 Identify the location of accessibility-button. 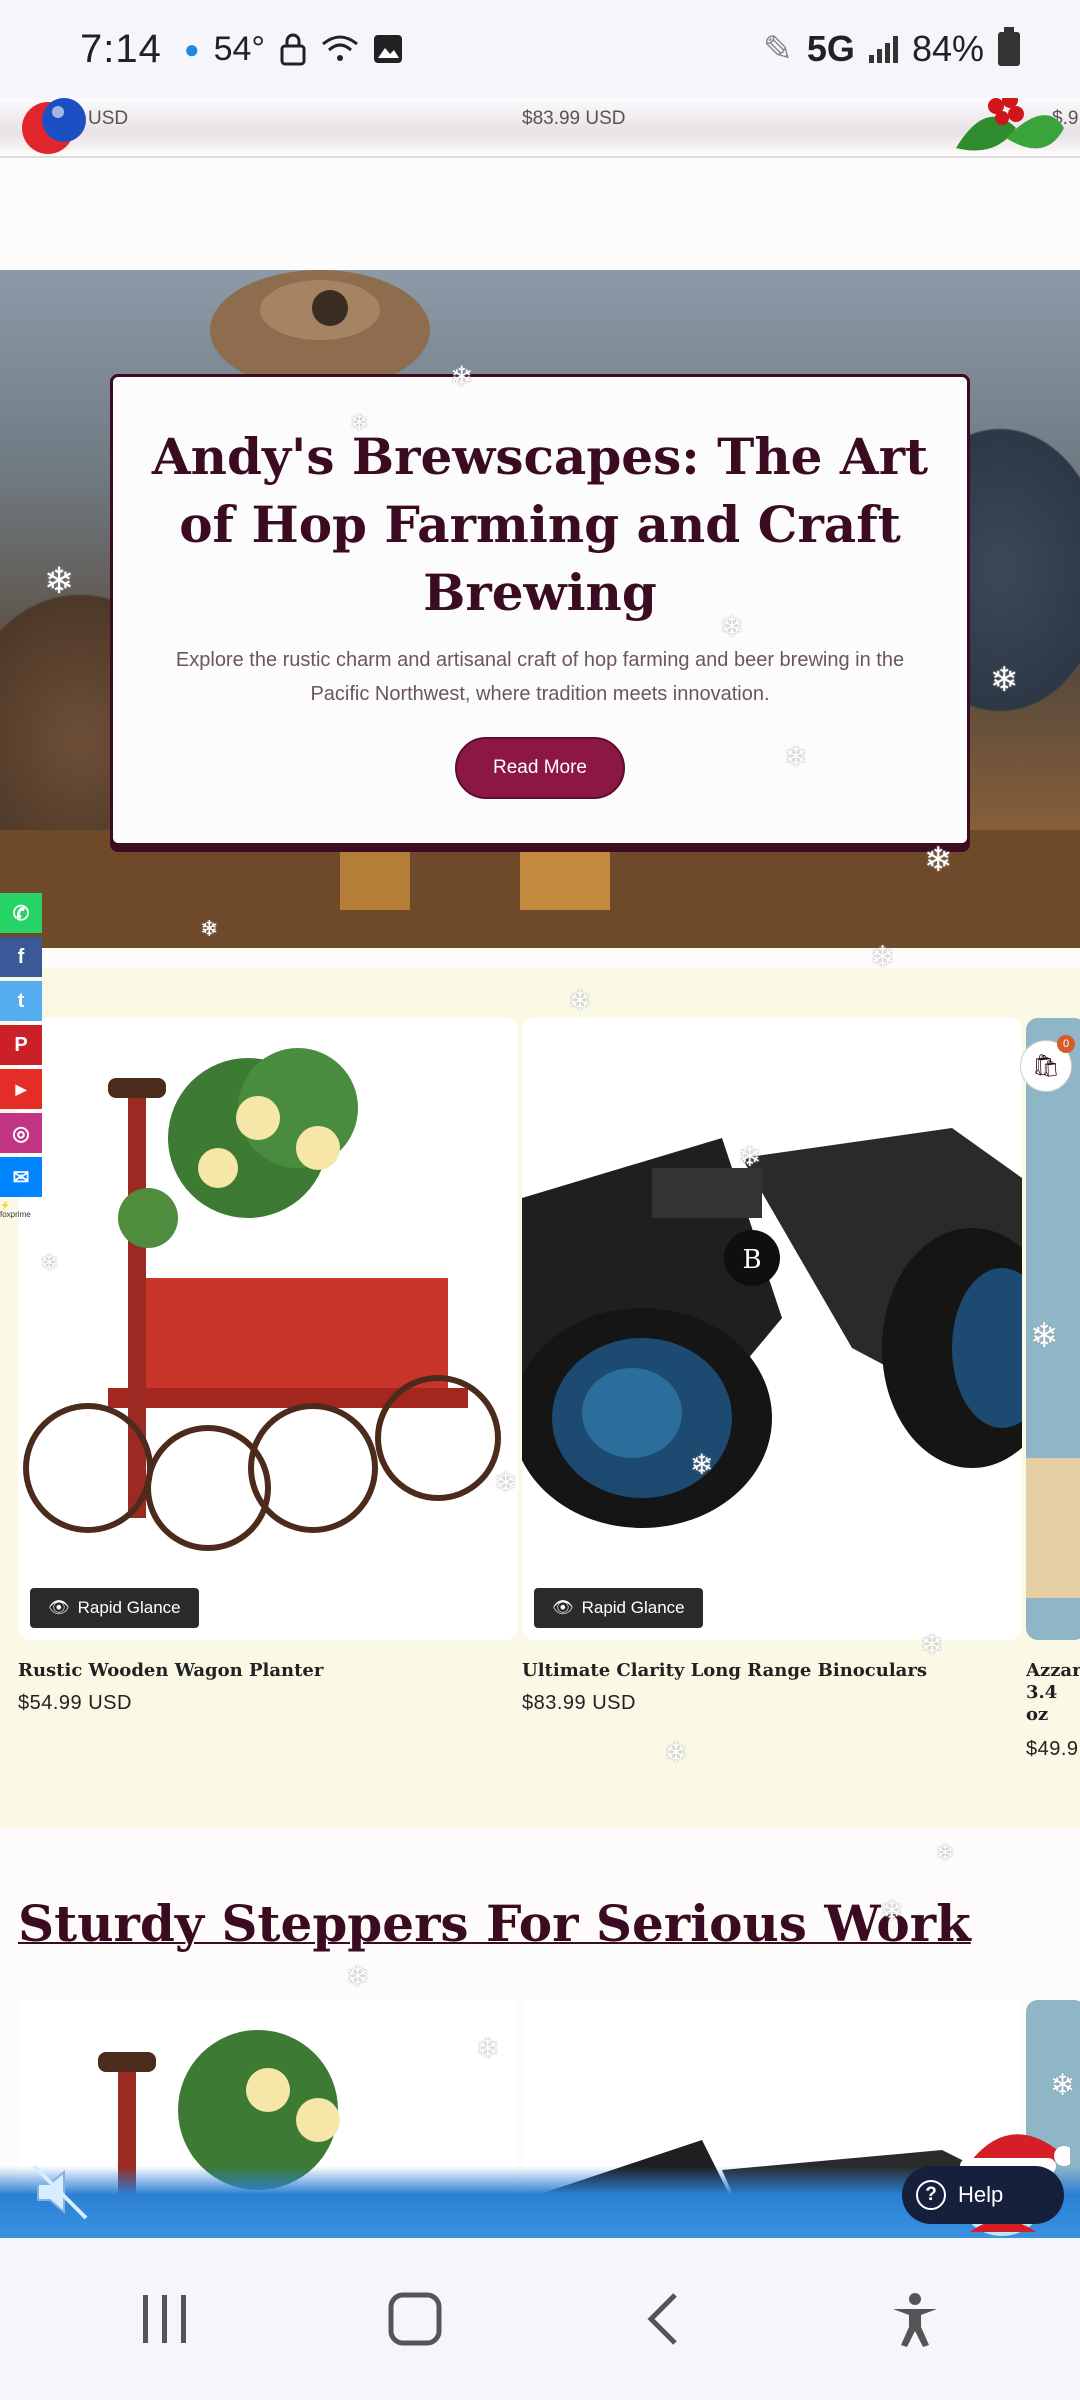
(915, 2319).